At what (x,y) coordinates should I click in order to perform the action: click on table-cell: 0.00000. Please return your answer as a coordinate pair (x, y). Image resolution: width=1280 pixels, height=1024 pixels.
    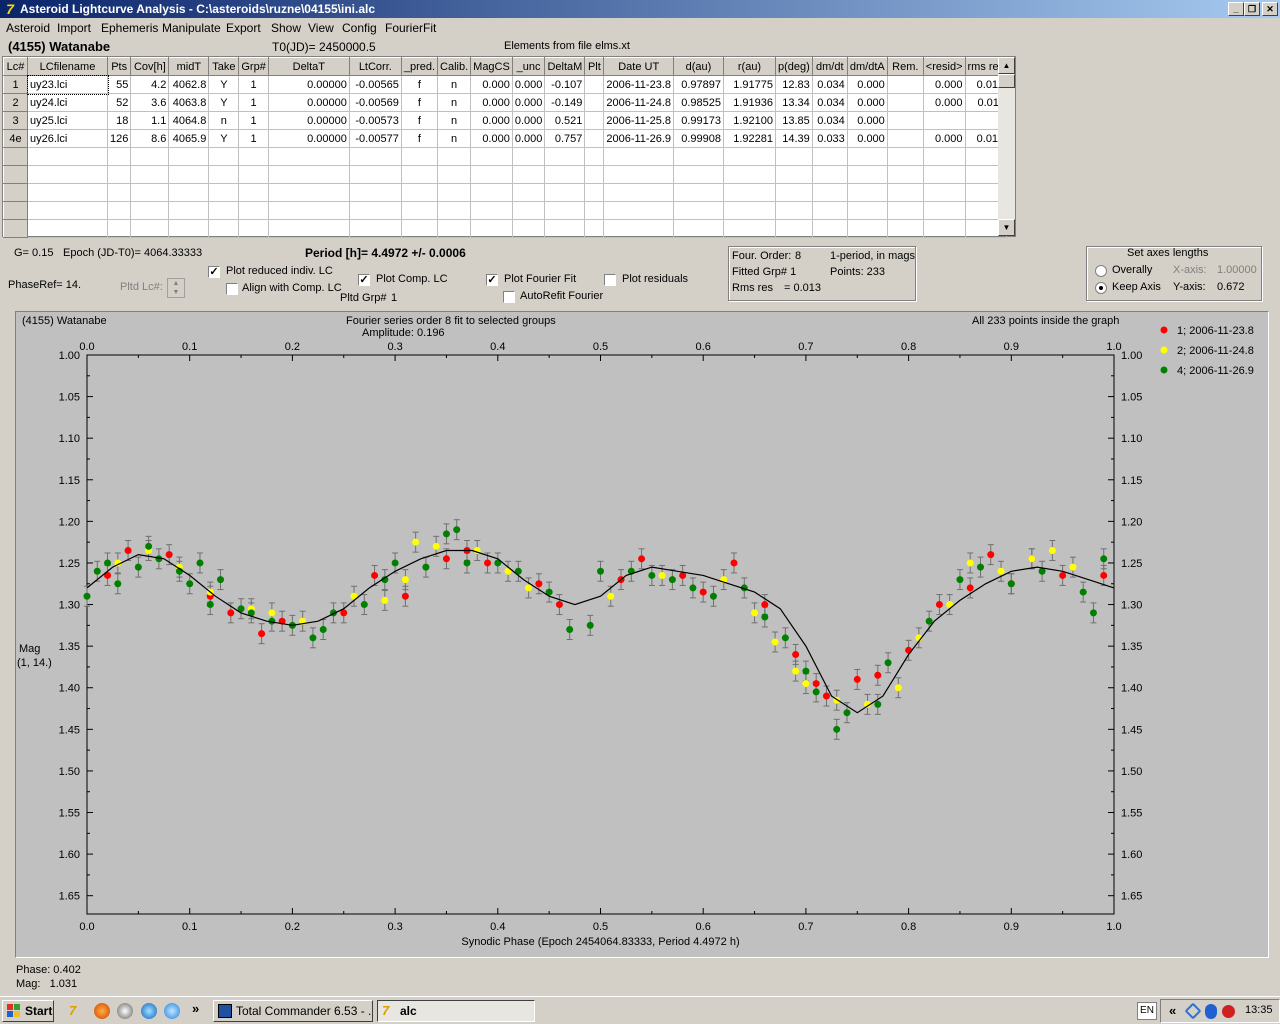
    Looking at the image, I should click on (308, 102).